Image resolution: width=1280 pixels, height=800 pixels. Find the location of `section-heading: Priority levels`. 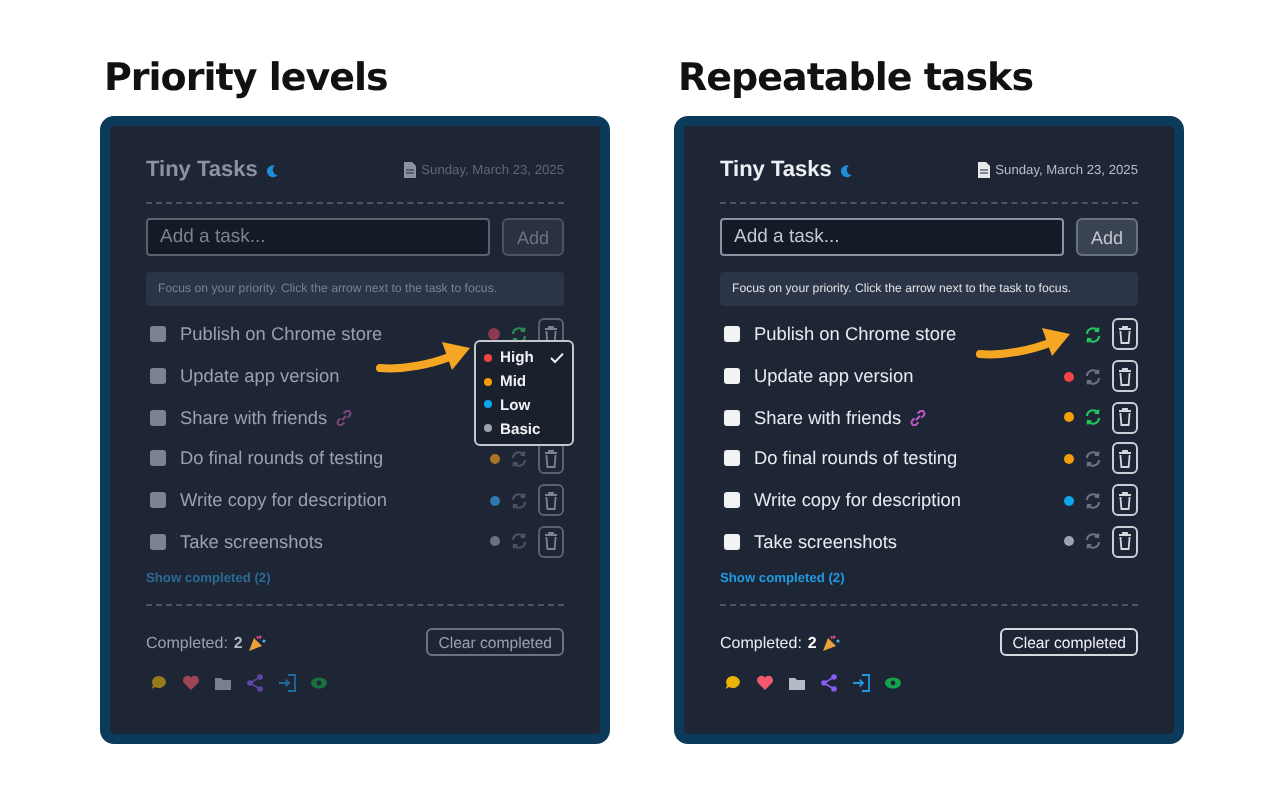

section-heading: Priority levels is located at coordinates (247, 78).